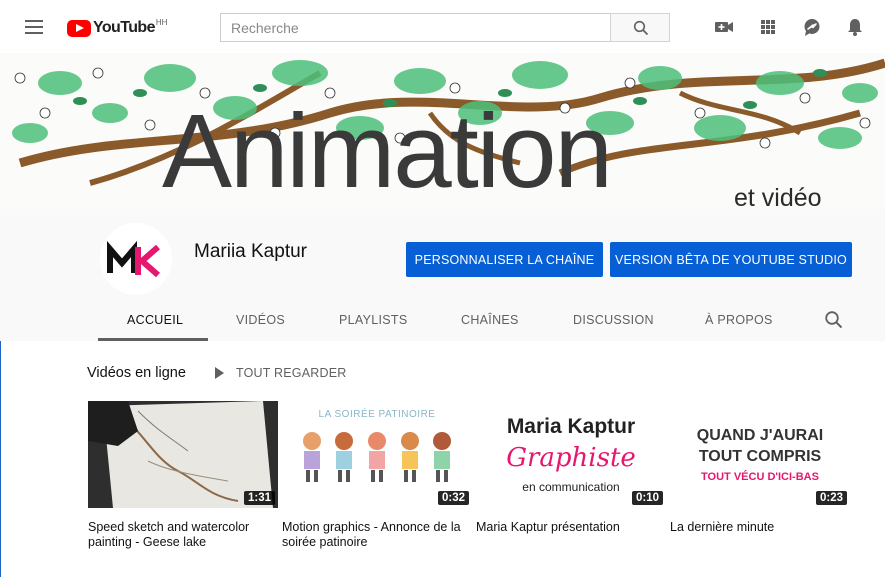 This screenshot has height=577, width=885. I want to click on search-bar, so click(445, 27).